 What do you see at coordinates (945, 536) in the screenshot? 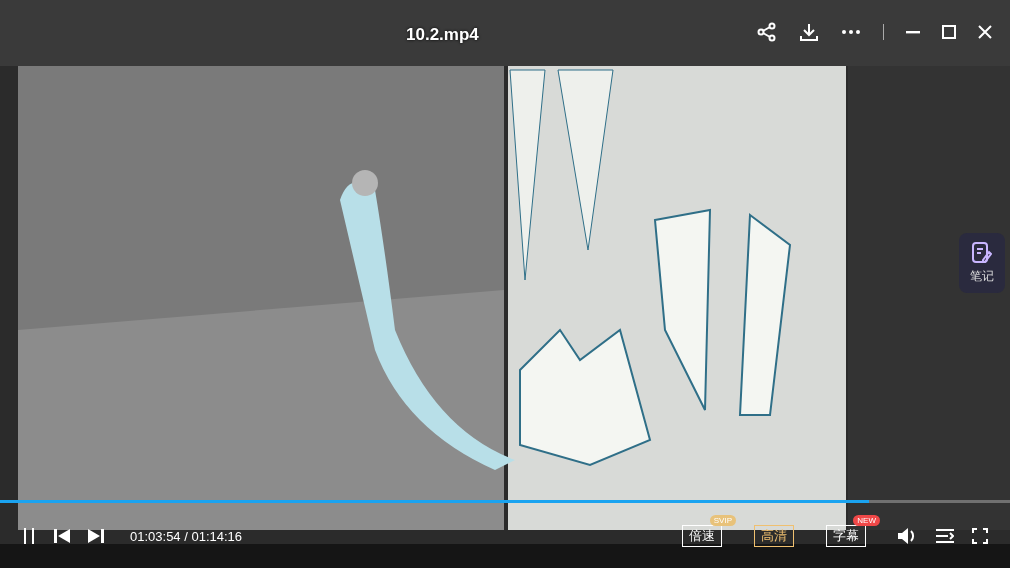
I see `playlist-icon` at bounding box center [945, 536].